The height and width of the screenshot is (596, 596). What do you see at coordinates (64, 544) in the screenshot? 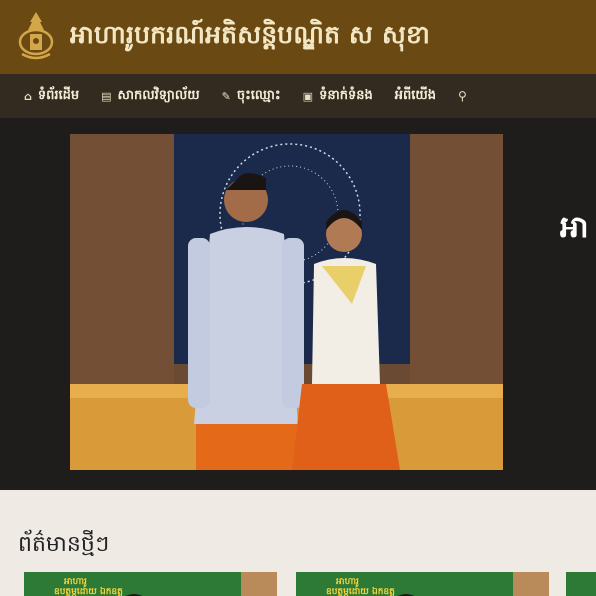
I see `news-heading: ព័ត៌មានថ្មីៗ` at bounding box center [64, 544].